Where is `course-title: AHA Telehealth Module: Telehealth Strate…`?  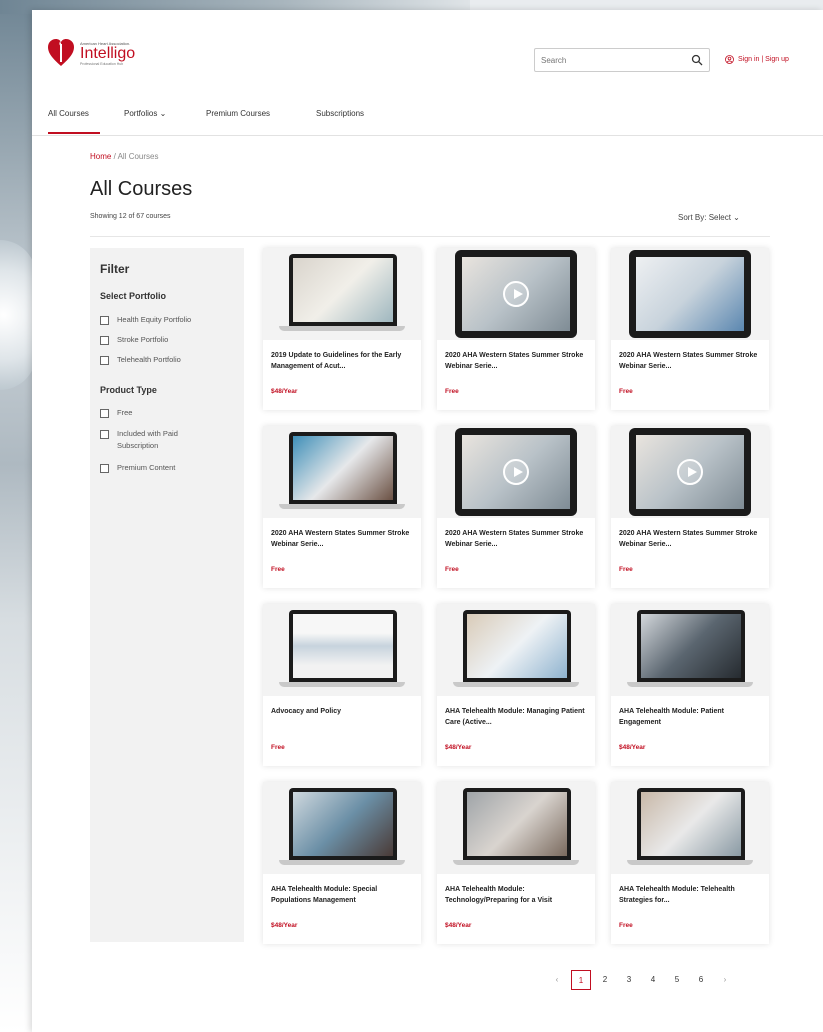 course-title: AHA Telehealth Module: Telehealth Strate… is located at coordinates (692, 895).